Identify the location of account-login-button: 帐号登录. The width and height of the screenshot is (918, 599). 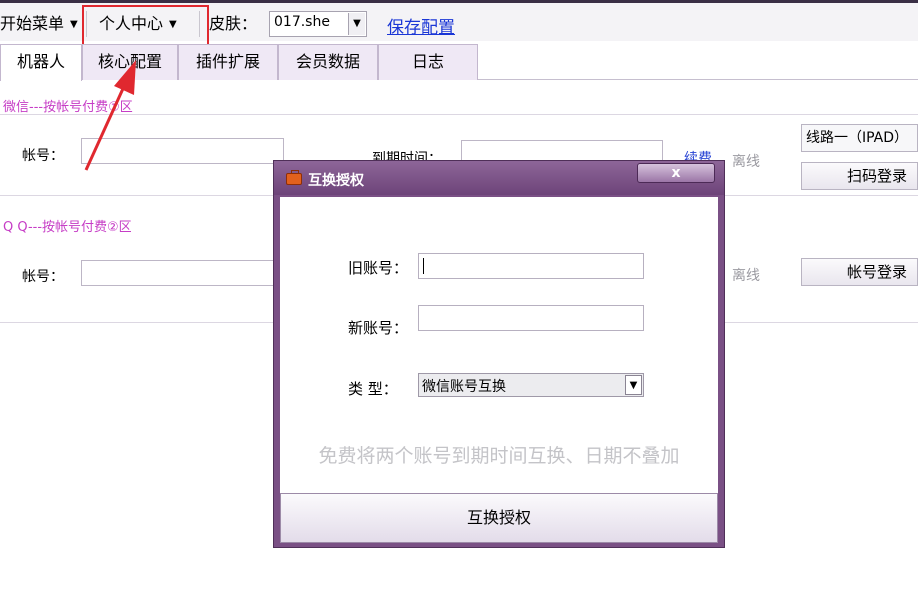
(859, 272).